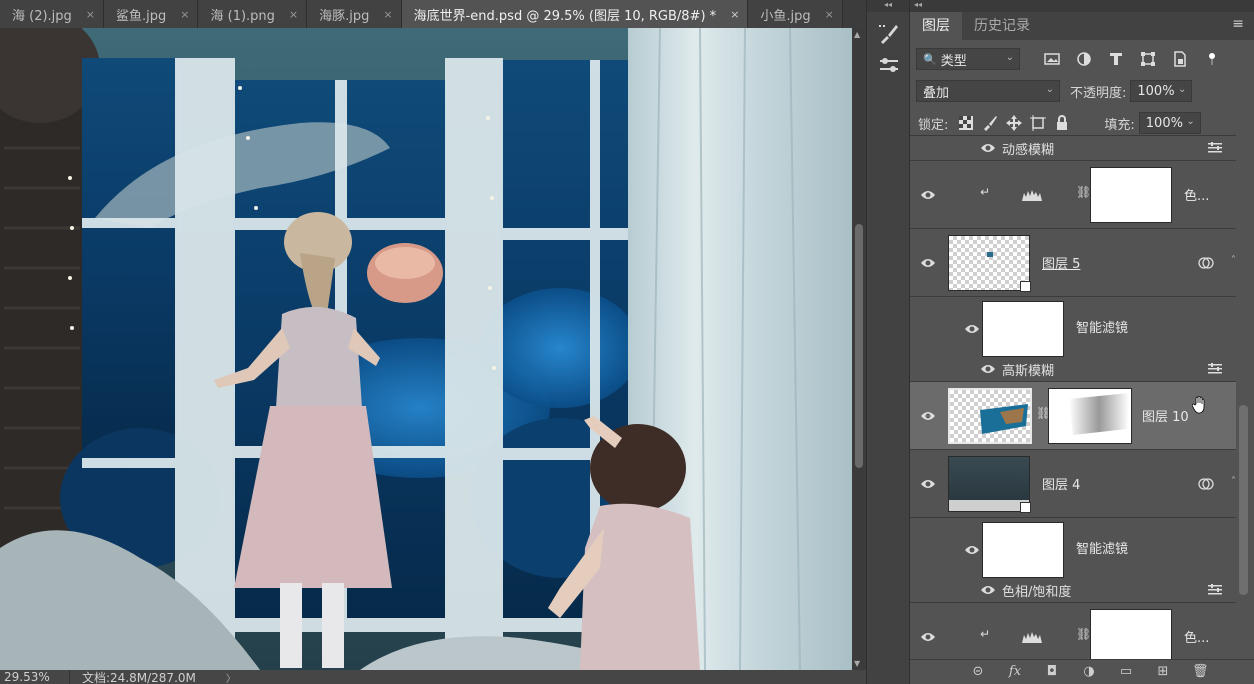 The width and height of the screenshot is (1254, 684). I want to click on smart-object-filter-icon, so click(1180, 59).